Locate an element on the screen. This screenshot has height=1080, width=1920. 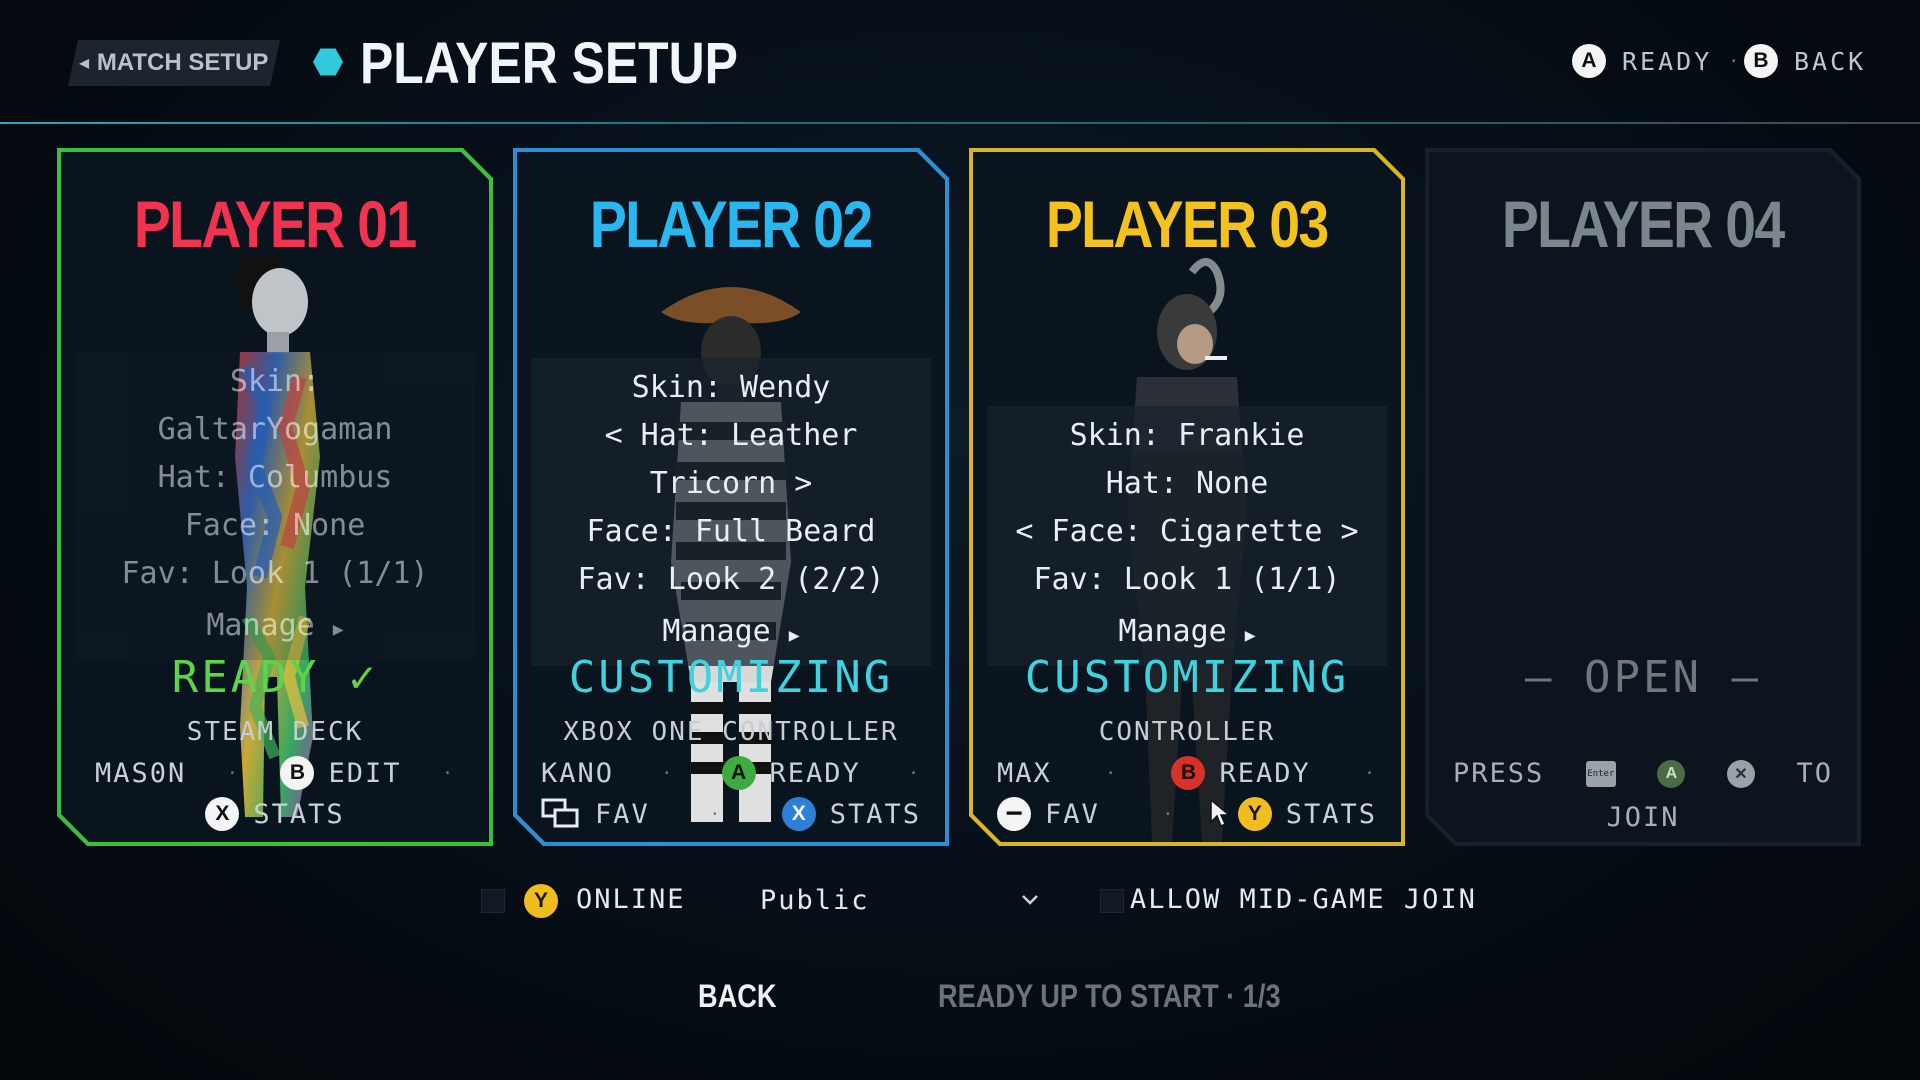
skin-value: Skin: Wendy is located at coordinates (731, 387).